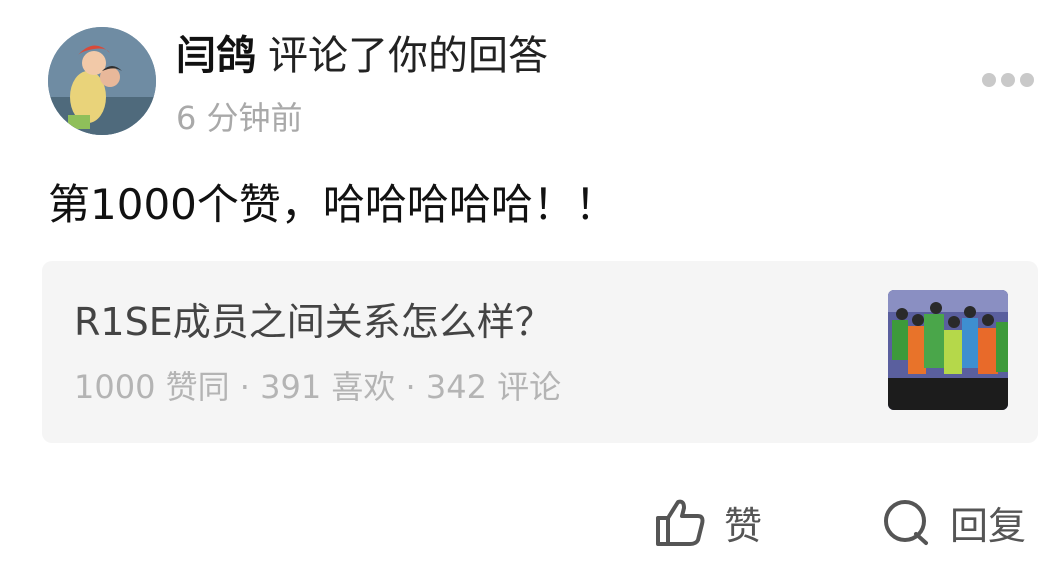  I want to click on thumbs-up-icon, so click(680, 522).